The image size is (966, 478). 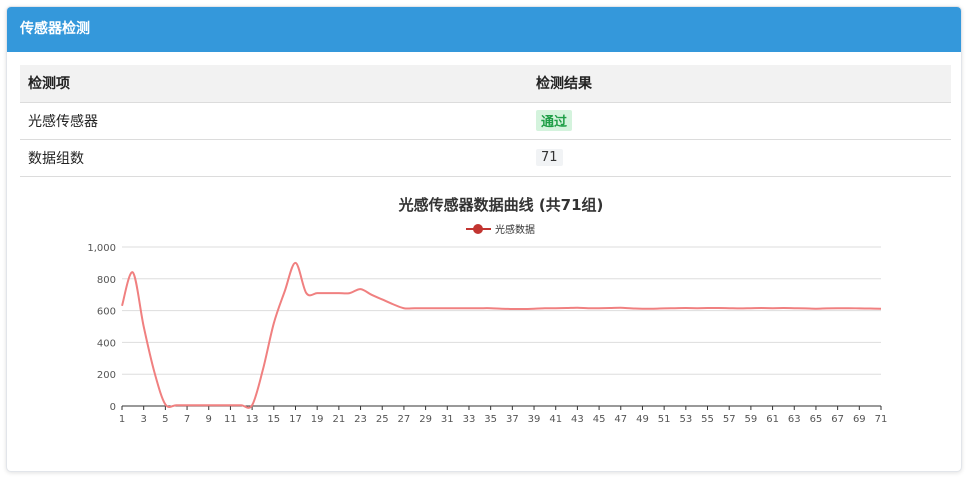 I want to click on y-tick-label: 0, so click(x=113, y=407).